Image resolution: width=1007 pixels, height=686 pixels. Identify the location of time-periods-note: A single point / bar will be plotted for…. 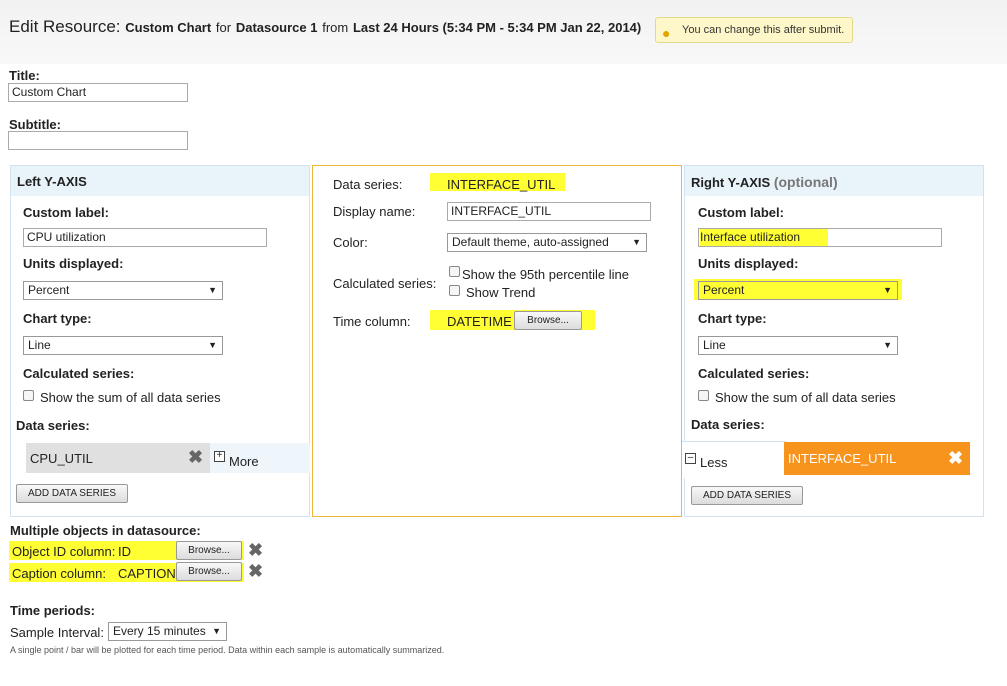
(227, 650).